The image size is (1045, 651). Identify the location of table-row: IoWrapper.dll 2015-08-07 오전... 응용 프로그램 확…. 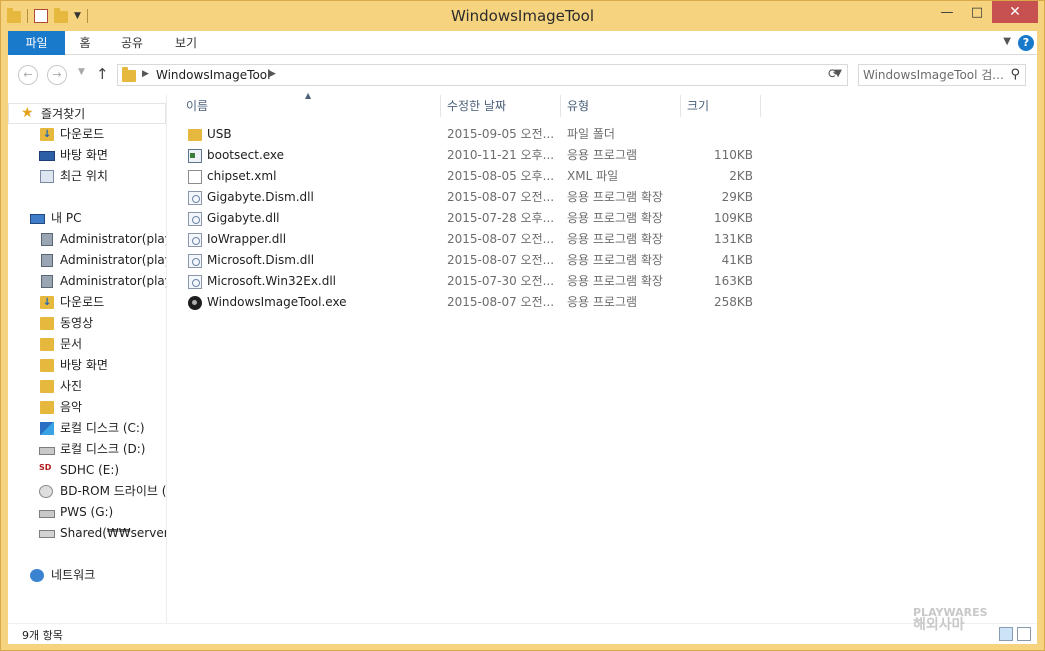
(468, 239).